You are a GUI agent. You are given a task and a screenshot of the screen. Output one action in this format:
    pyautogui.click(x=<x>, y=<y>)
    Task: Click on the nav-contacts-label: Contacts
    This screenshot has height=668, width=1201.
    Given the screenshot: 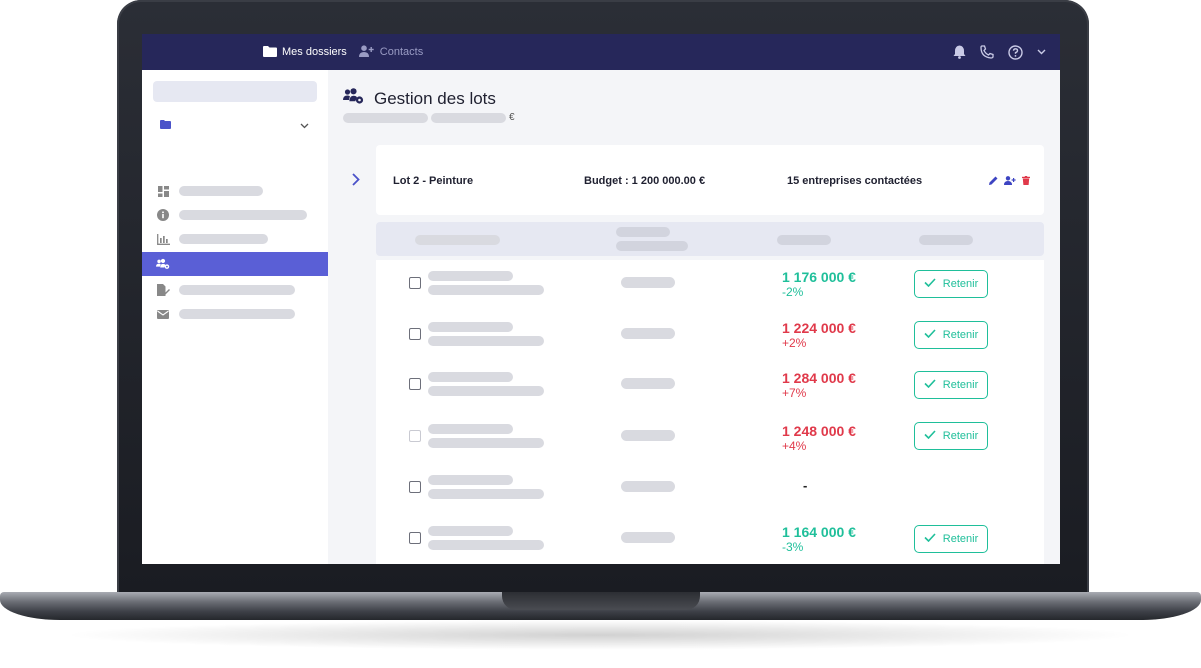 What is the action you would take?
    pyautogui.click(x=401, y=52)
    